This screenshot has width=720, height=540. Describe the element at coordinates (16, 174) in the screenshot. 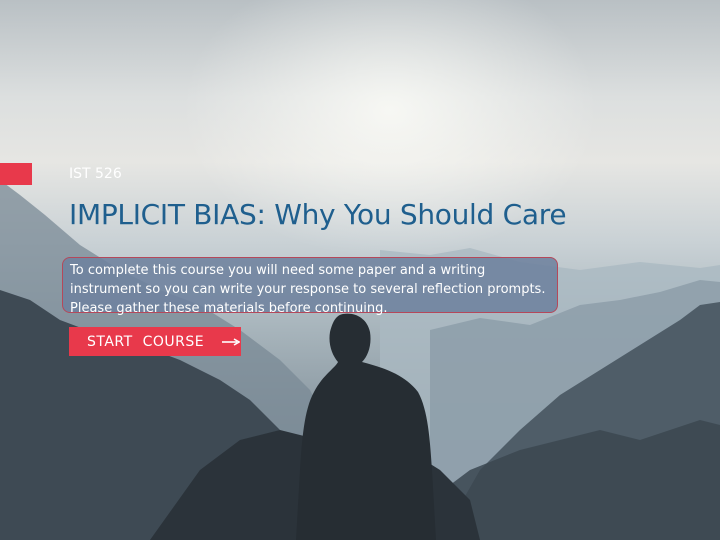

I see `accent-bar` at that location.